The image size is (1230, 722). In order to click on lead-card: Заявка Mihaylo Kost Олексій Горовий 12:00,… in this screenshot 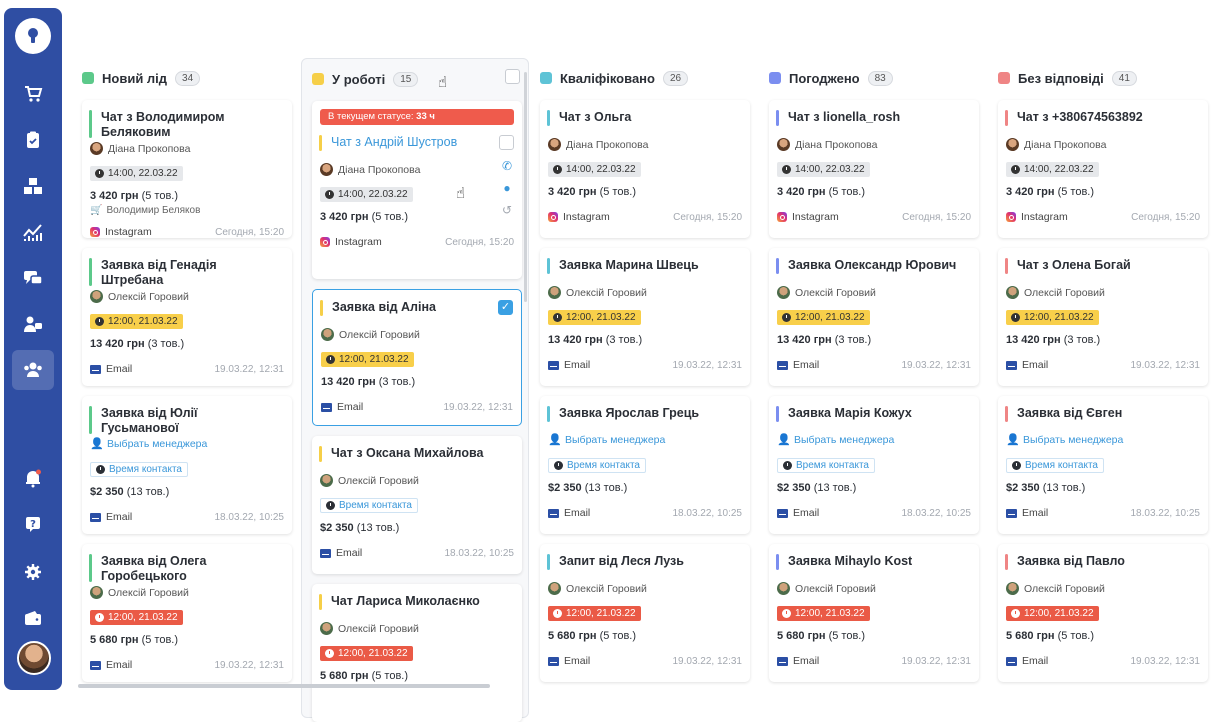, I will do `click(874, 613)`.